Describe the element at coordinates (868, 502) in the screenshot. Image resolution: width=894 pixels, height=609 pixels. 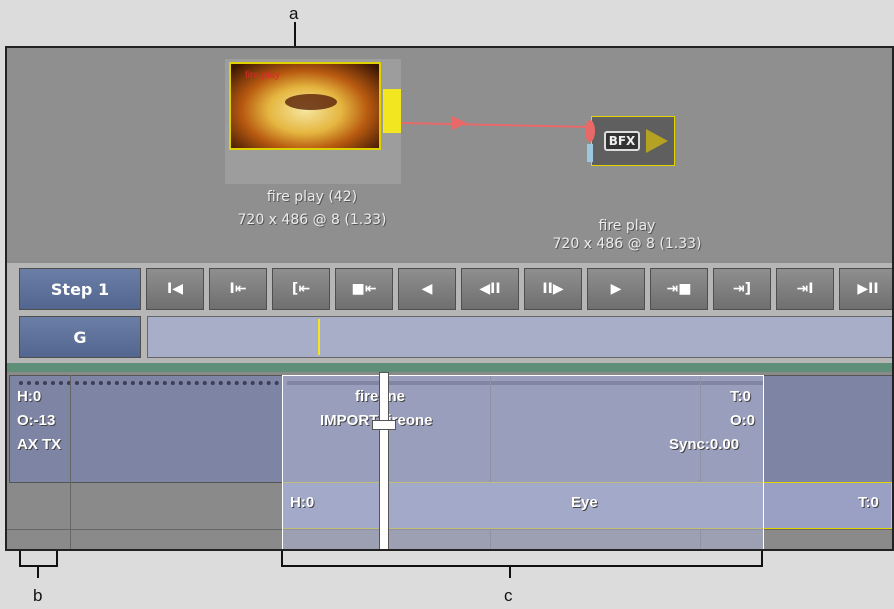
I see `eye-t: T:0` at that location.